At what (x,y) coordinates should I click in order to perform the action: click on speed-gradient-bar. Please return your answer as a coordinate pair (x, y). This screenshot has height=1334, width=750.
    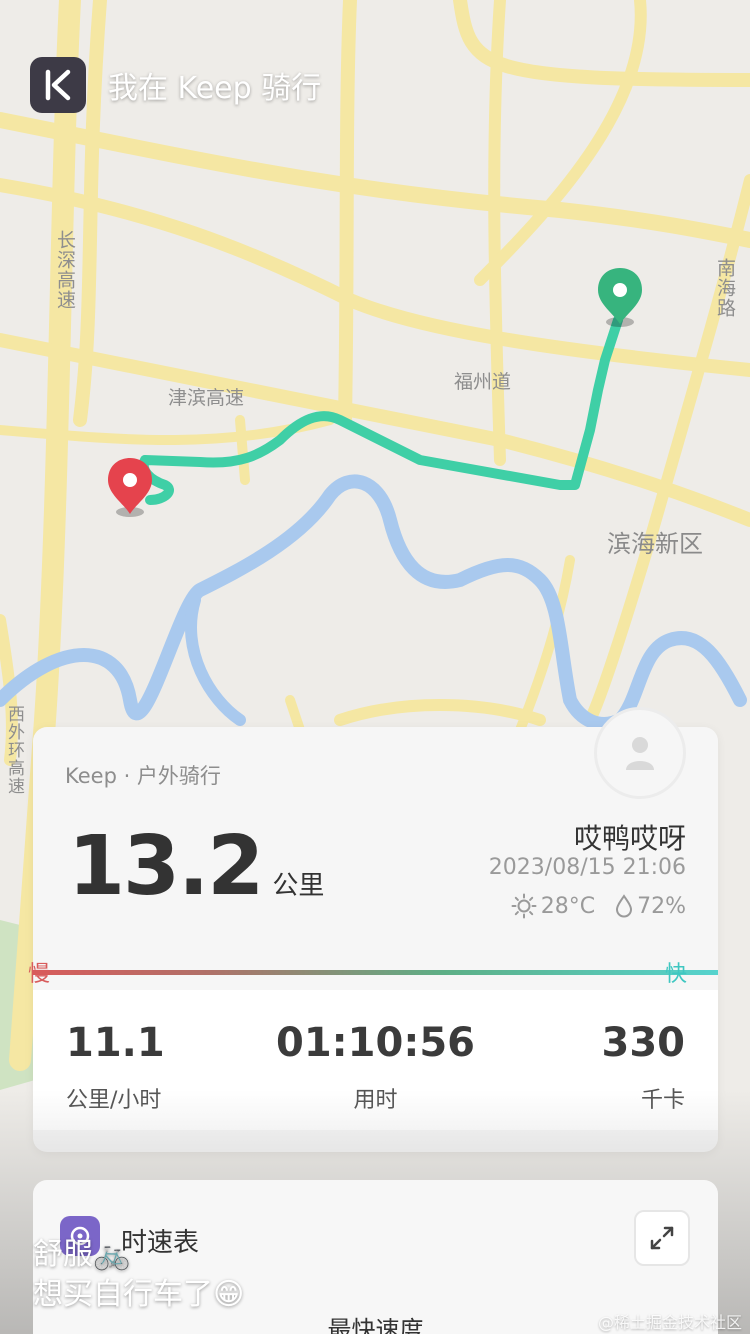
    Looking at the image, I should click on (375, 972).